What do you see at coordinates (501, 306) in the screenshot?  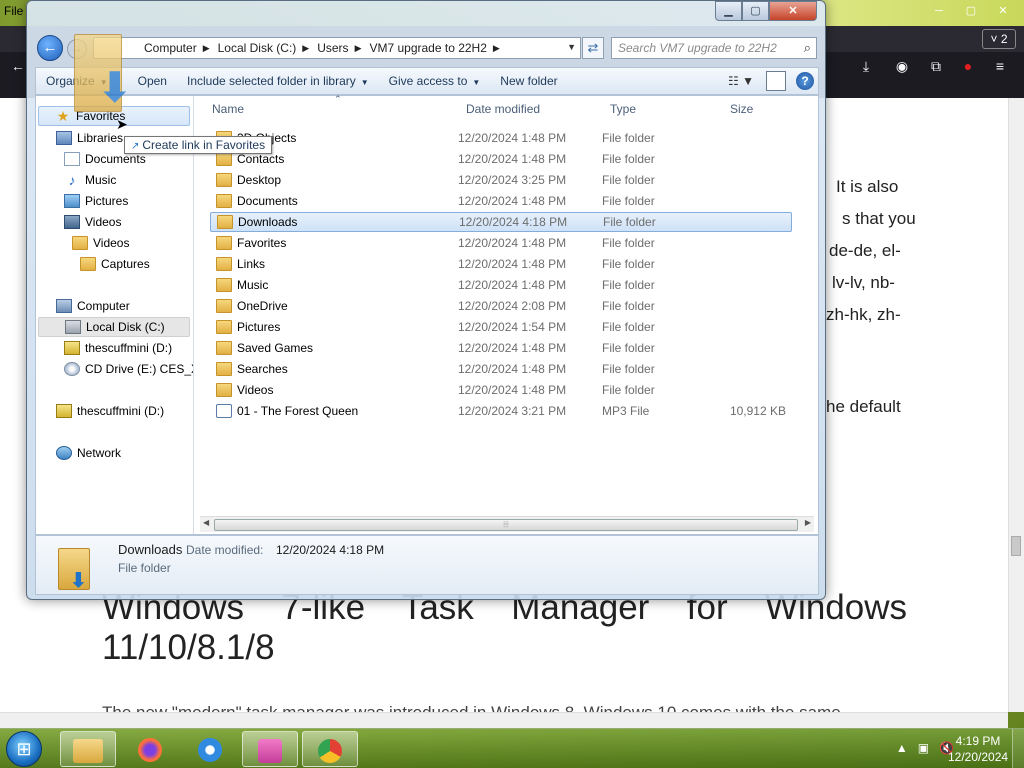 I see `file-row: OneDrive 12/20/2024 2:08 PM File folder` at bounding box center [501, 306].